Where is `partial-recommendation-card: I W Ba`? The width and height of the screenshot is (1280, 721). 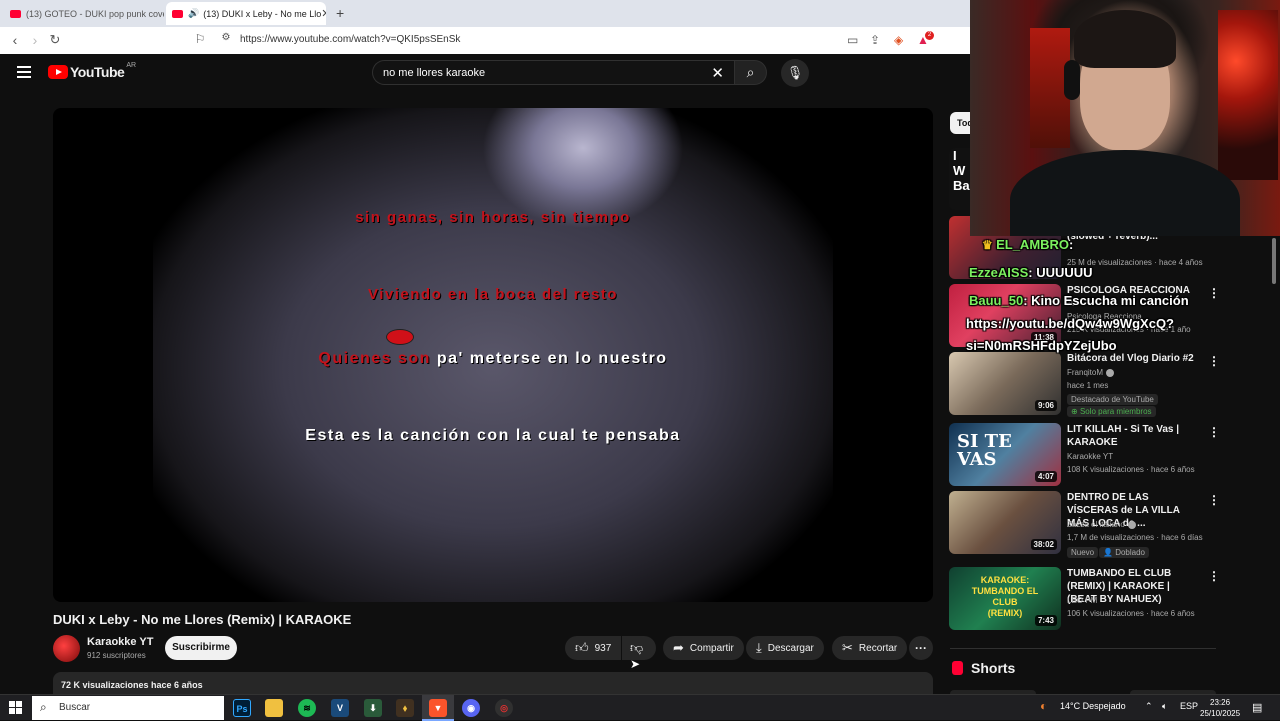 partial-recommendation-card: I W Ba is located at coordinates (959, 179).